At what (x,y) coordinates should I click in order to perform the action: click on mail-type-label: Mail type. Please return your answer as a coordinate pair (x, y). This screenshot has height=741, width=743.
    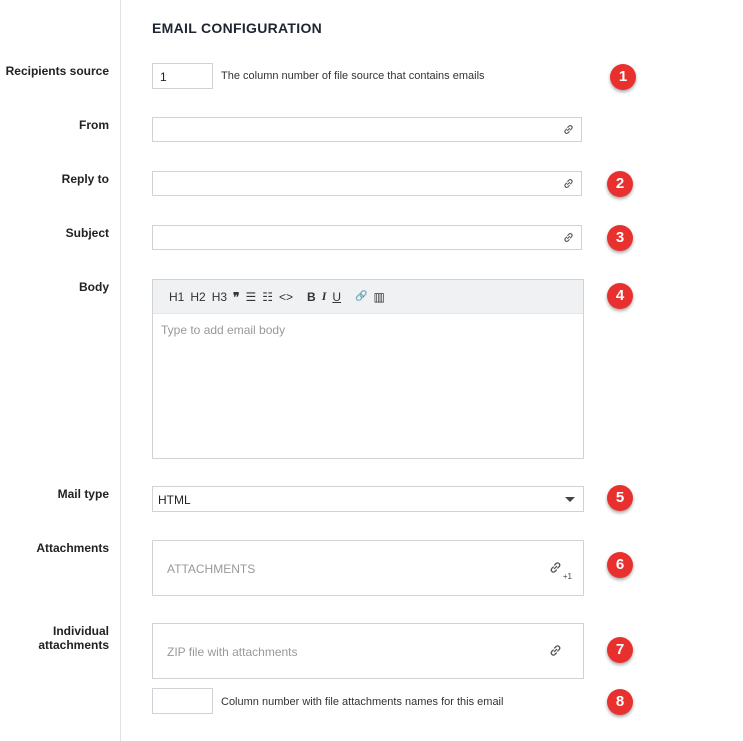
    Looking at the image, I should click on (83, 494).